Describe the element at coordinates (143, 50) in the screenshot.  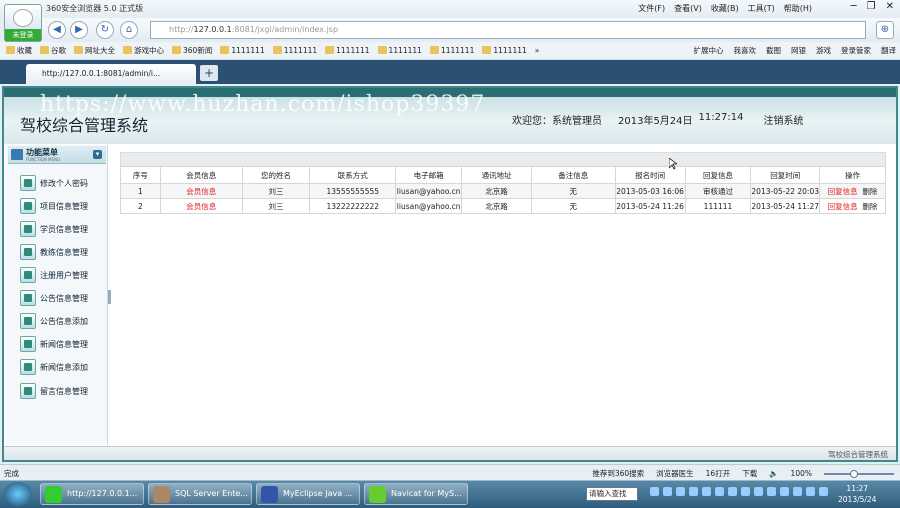
I see `fav-item: 游戏中心` at that location.